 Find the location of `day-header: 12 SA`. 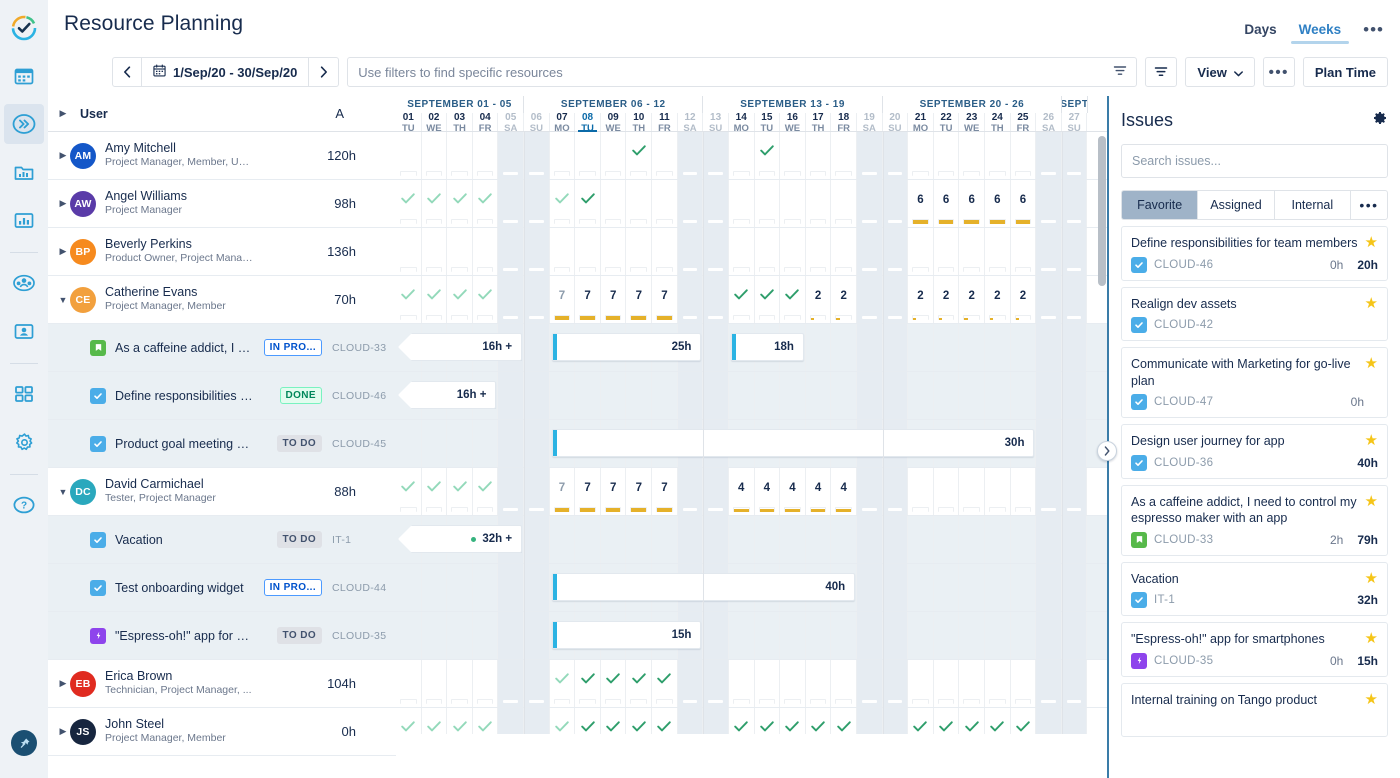

day-header: 12 SA is located at coordinates (691, 122).